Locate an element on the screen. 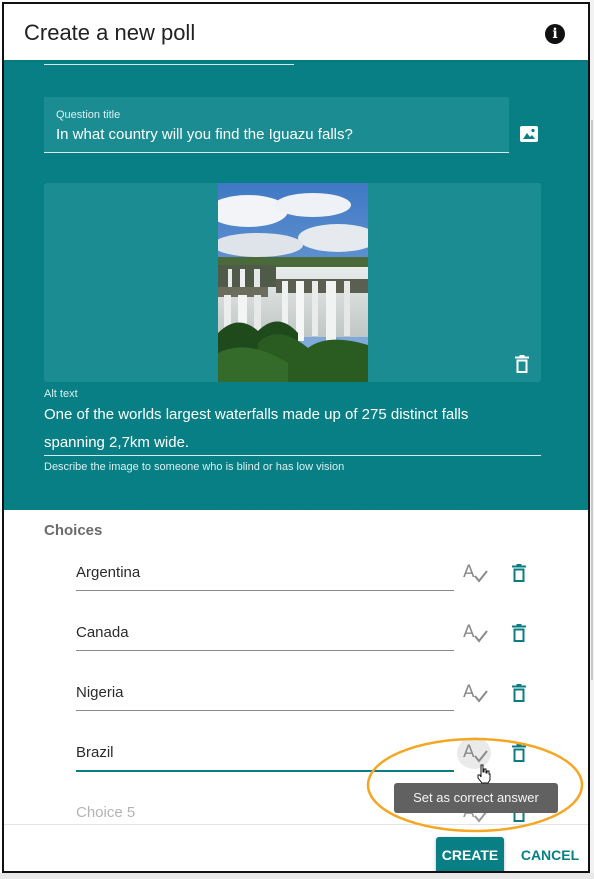 The height and width of the screenshot is (879, 594). choice-row: Nigeria is located at coordinates (265, 695).